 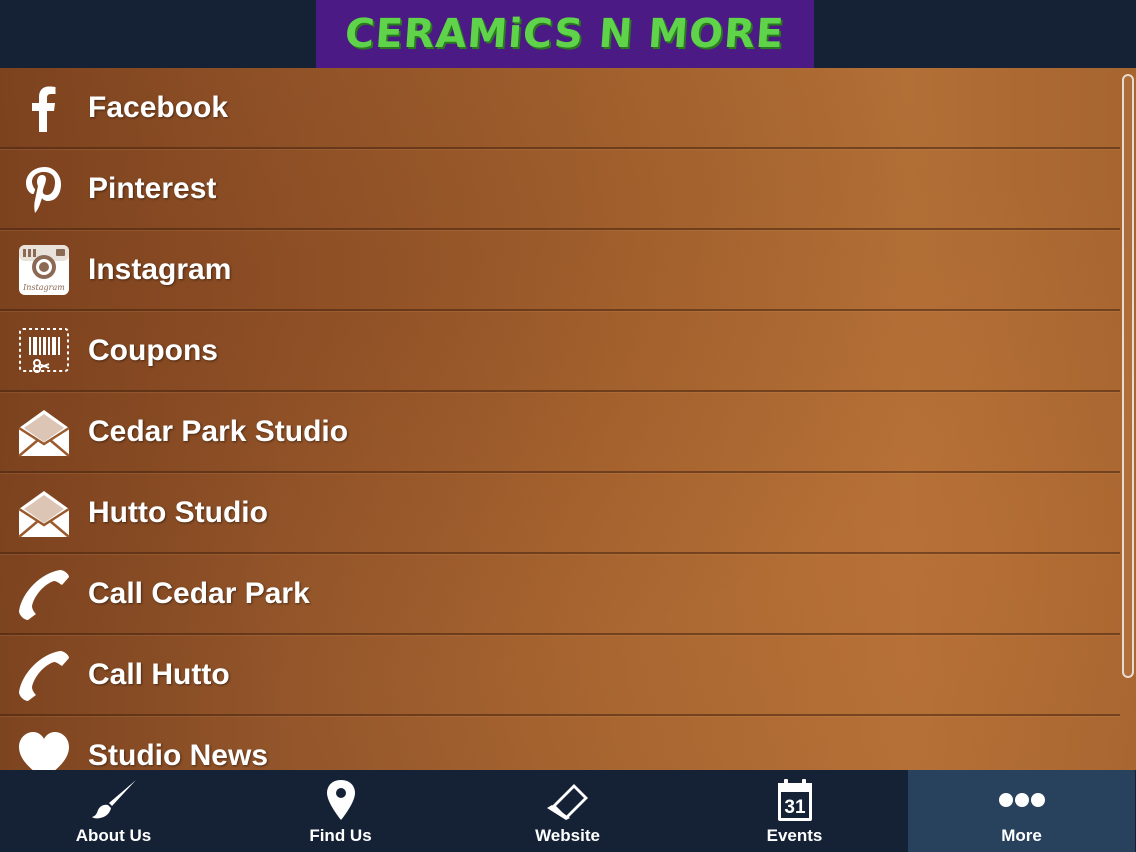 What do you see at coordinates (152, 188) in the screenshot?
I see `menu-item-label: Pinterest` at bounding box center [152, 188].